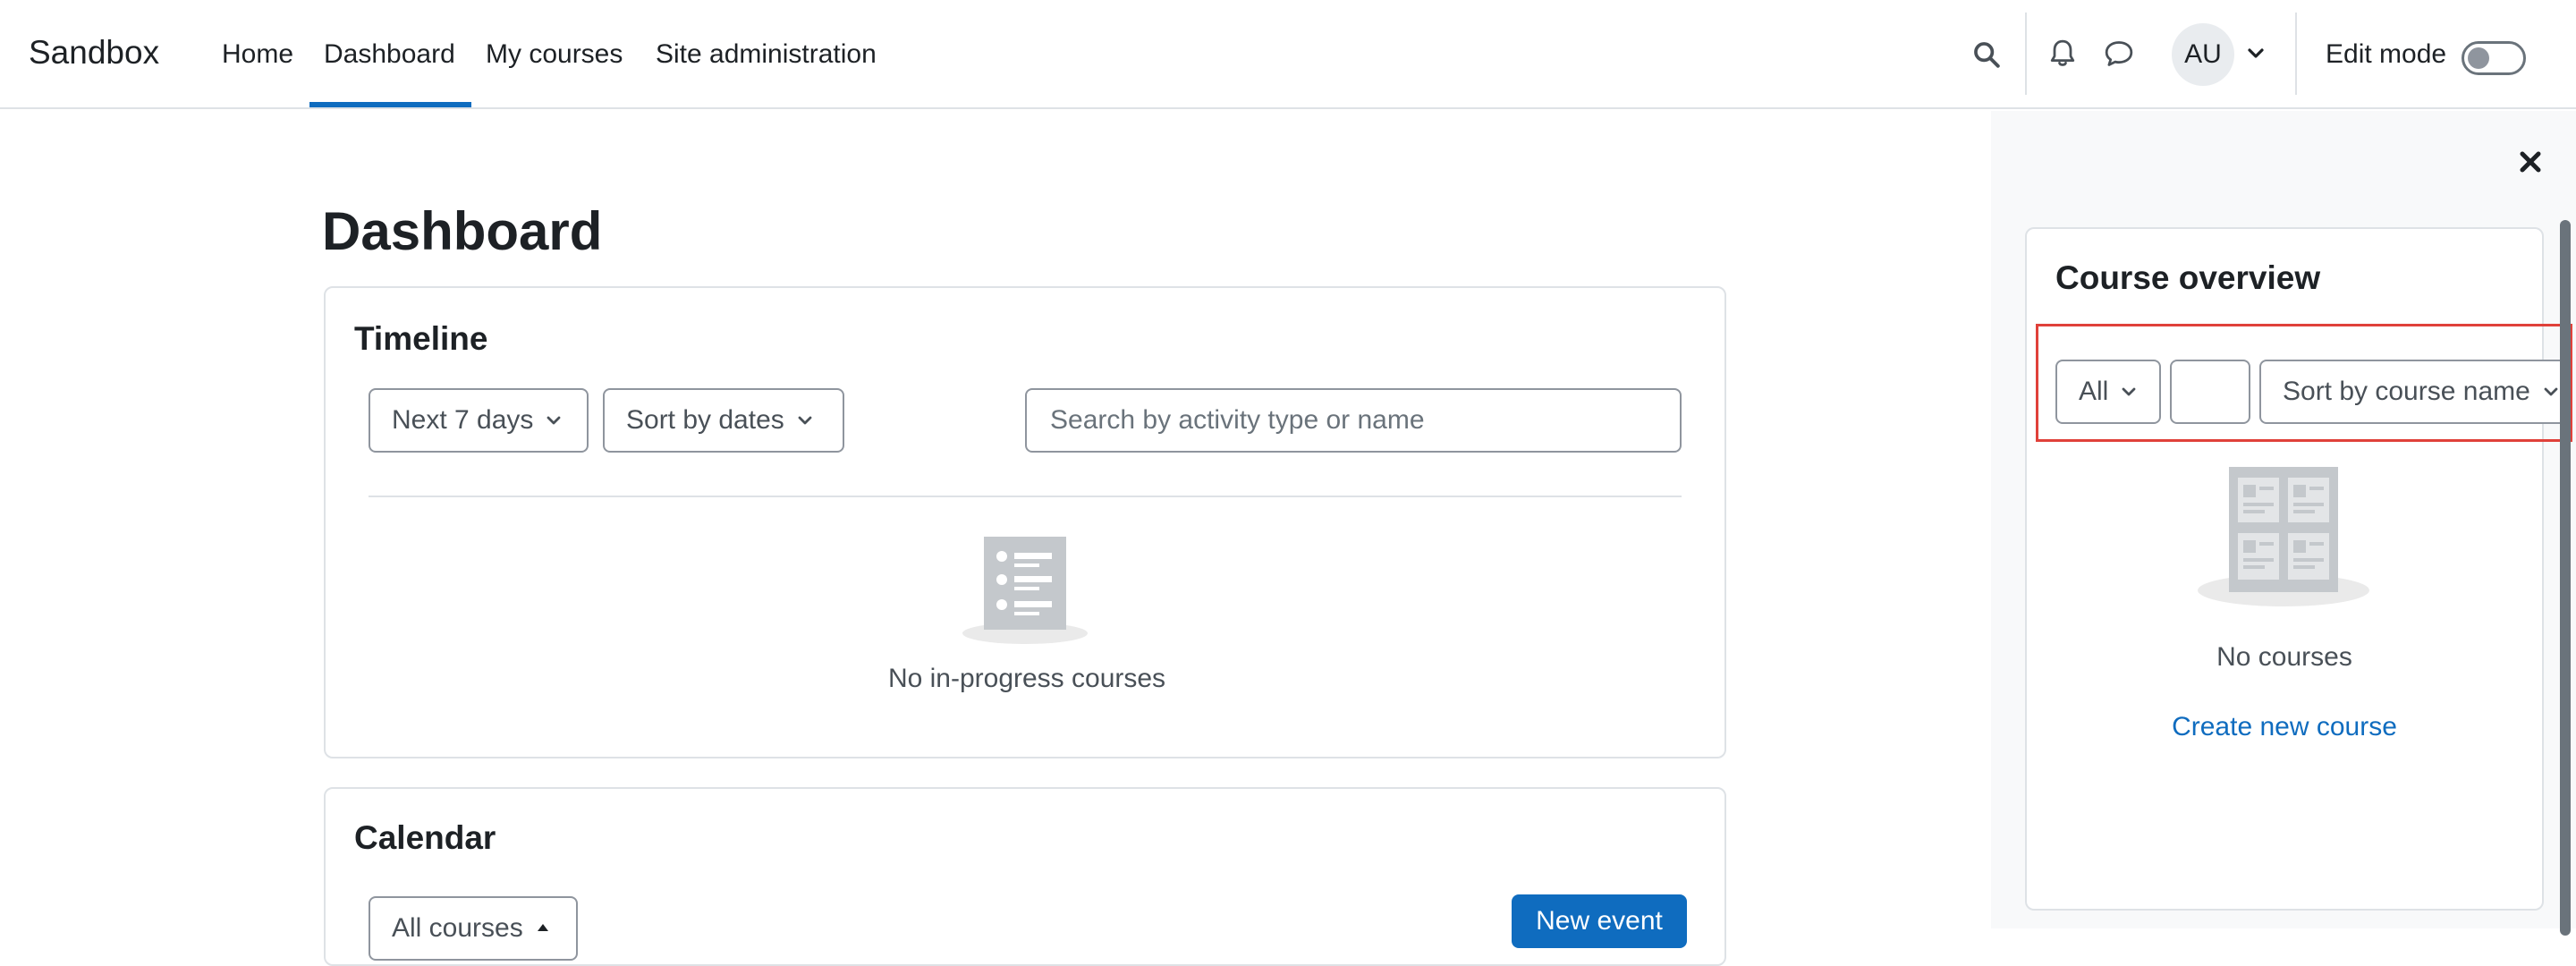 The height and width of the screenshot is (966, 2576). Describe the element at coordinates (1025, 496) in the screenshot. I see `timeline-divider` at that location.